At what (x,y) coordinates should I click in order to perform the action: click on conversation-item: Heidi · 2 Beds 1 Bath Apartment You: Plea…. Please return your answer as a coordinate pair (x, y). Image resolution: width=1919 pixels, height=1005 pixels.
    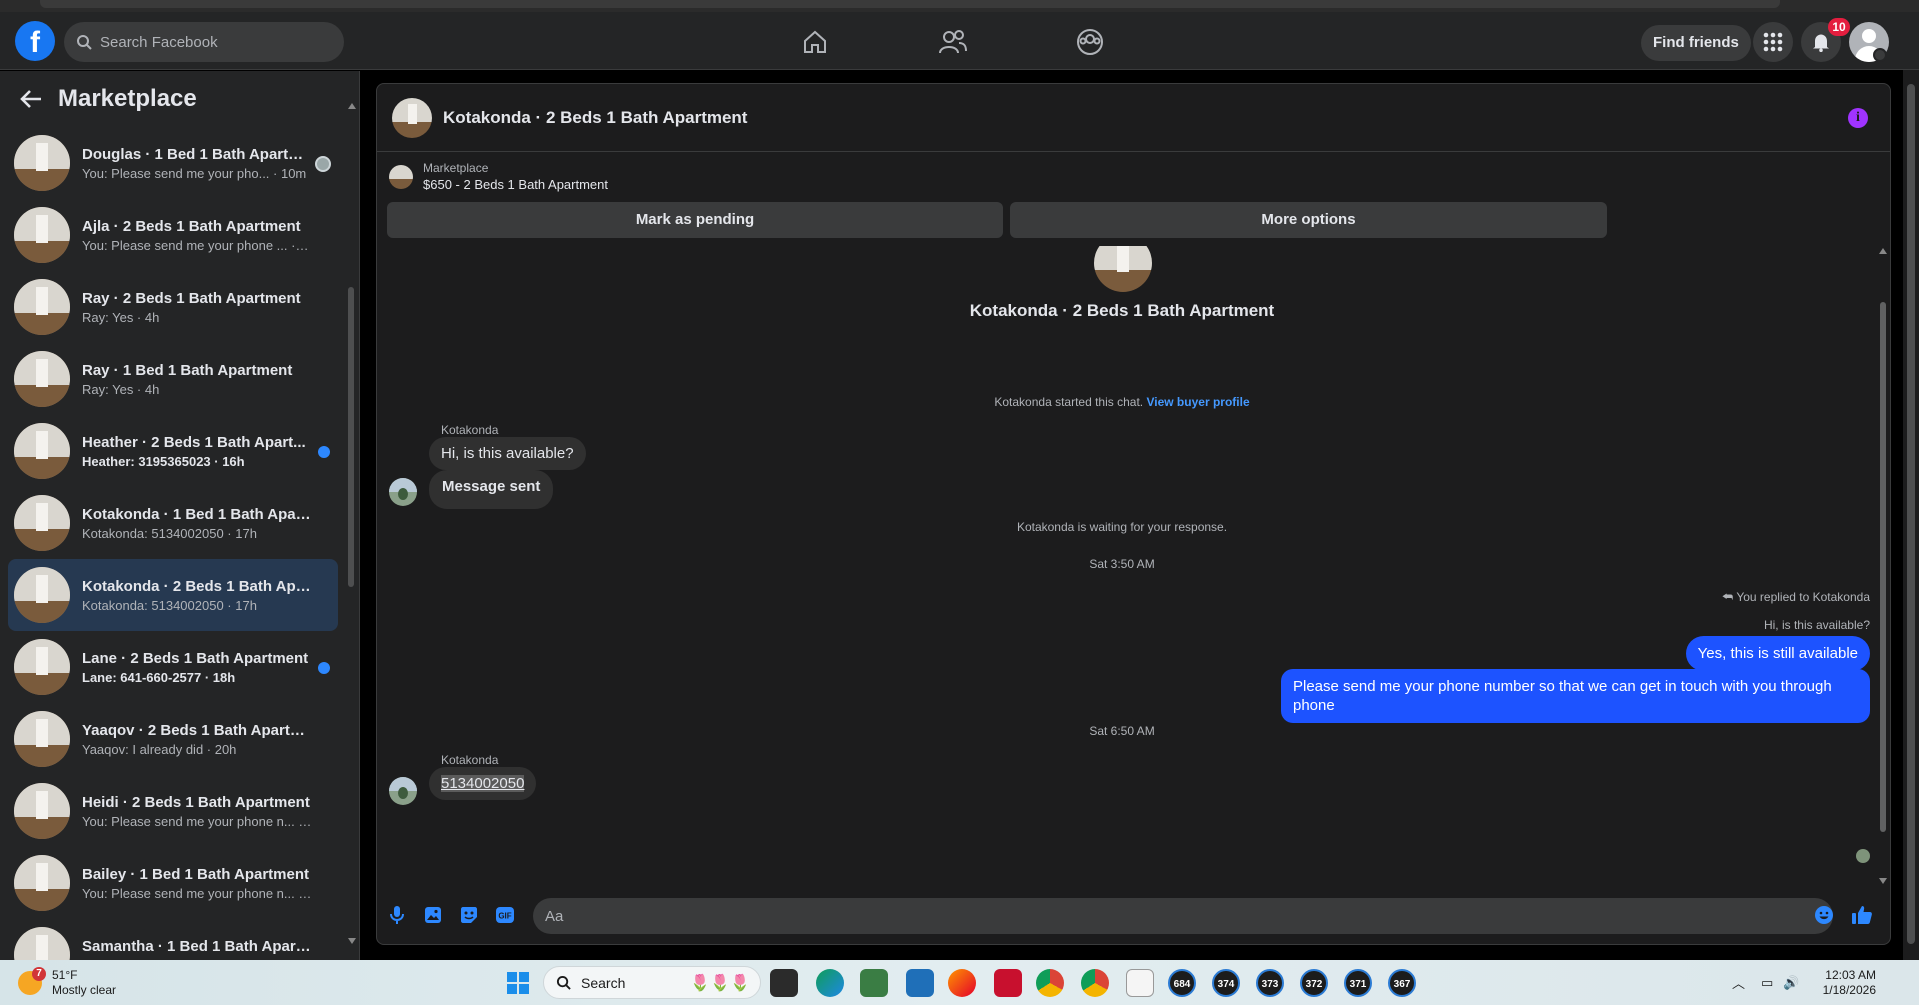
    Looking at the image, I should click on (173, 811).